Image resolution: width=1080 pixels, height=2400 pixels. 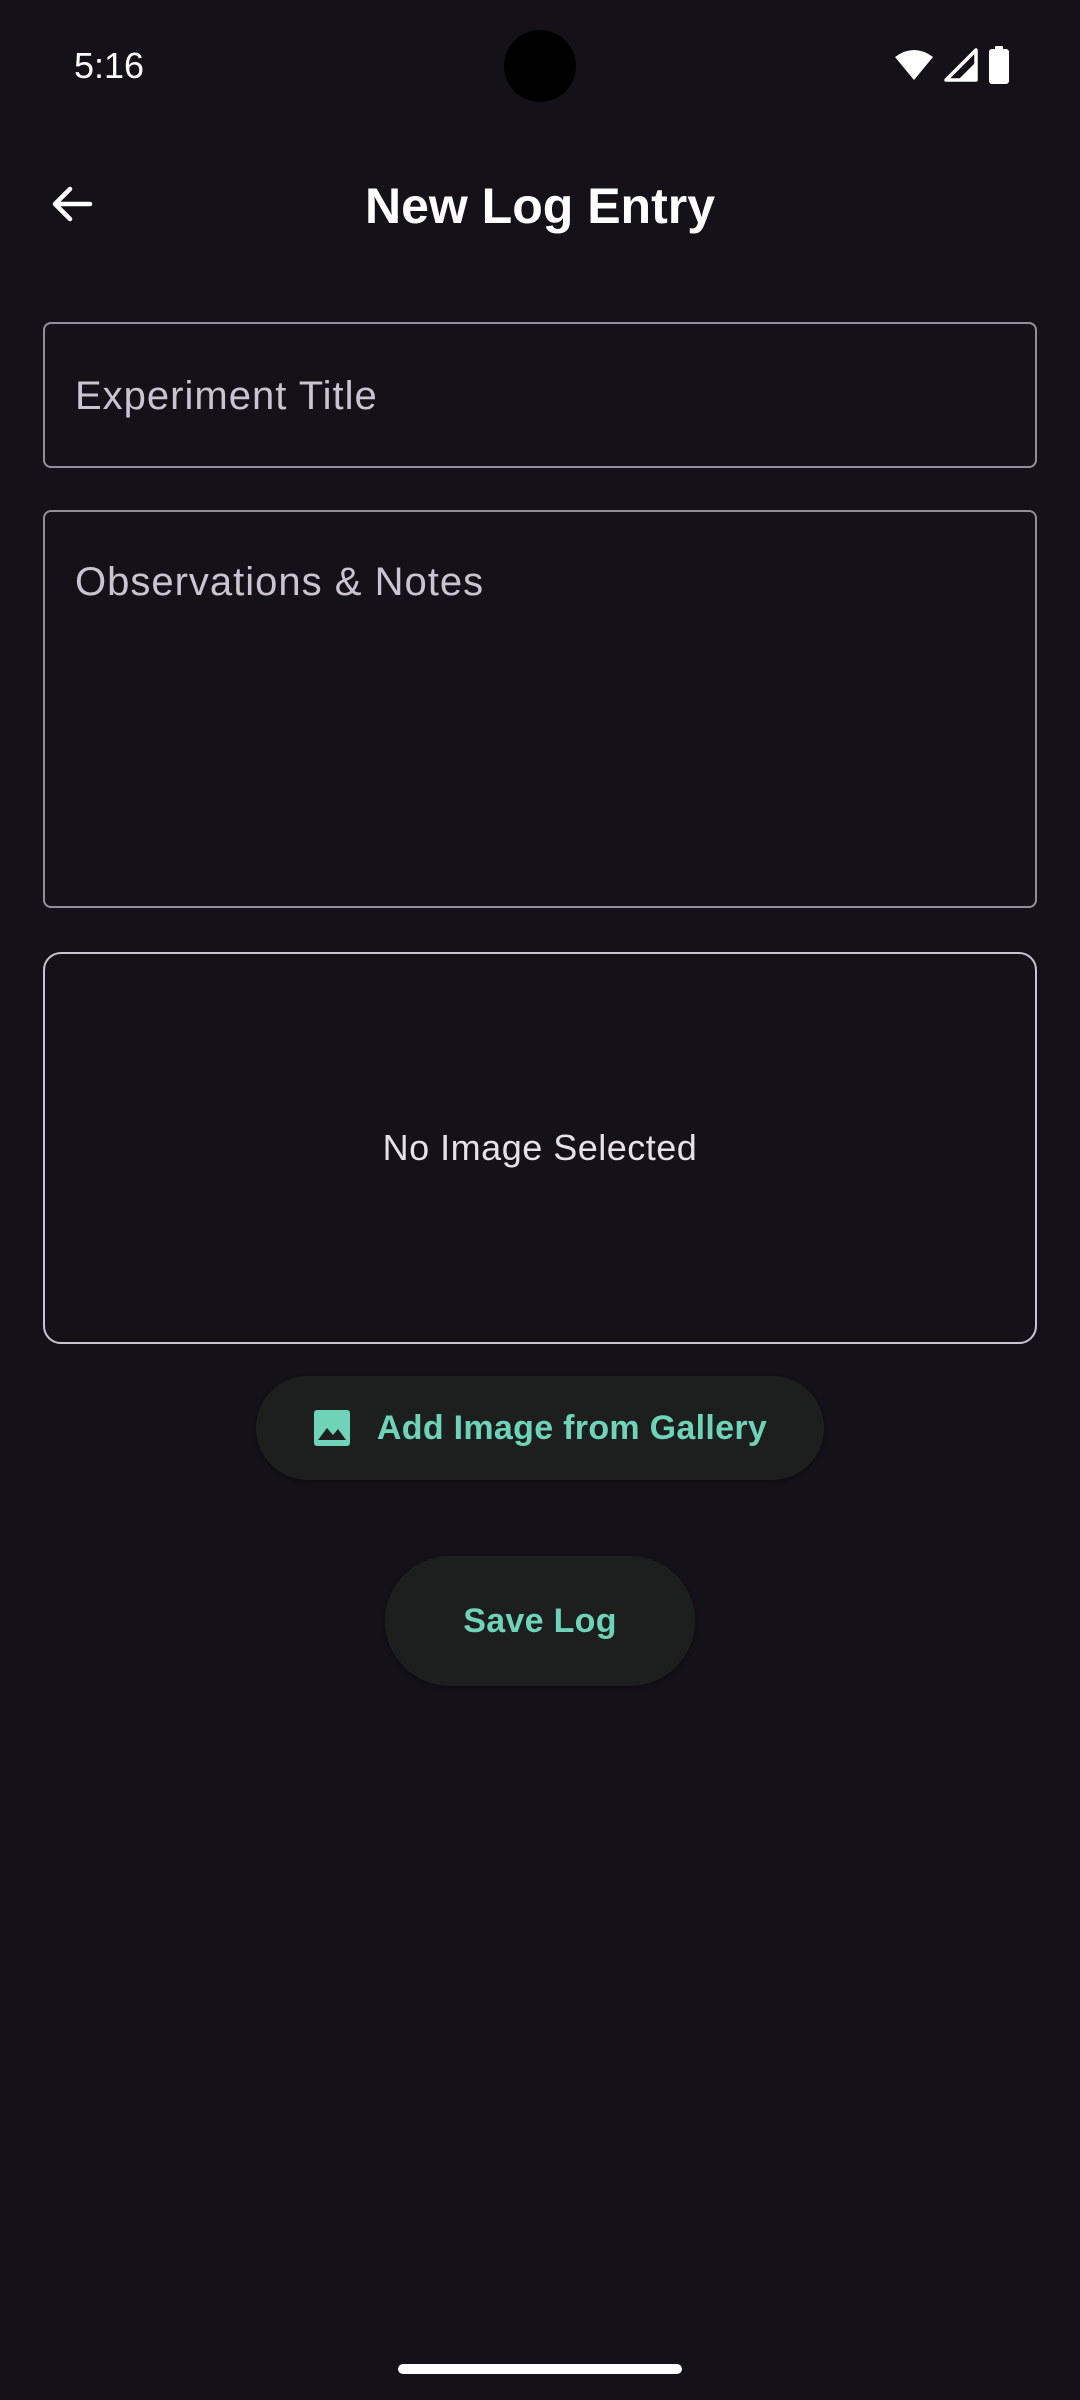 I want to click on observations-notes-input, so click(x=540, y=718).